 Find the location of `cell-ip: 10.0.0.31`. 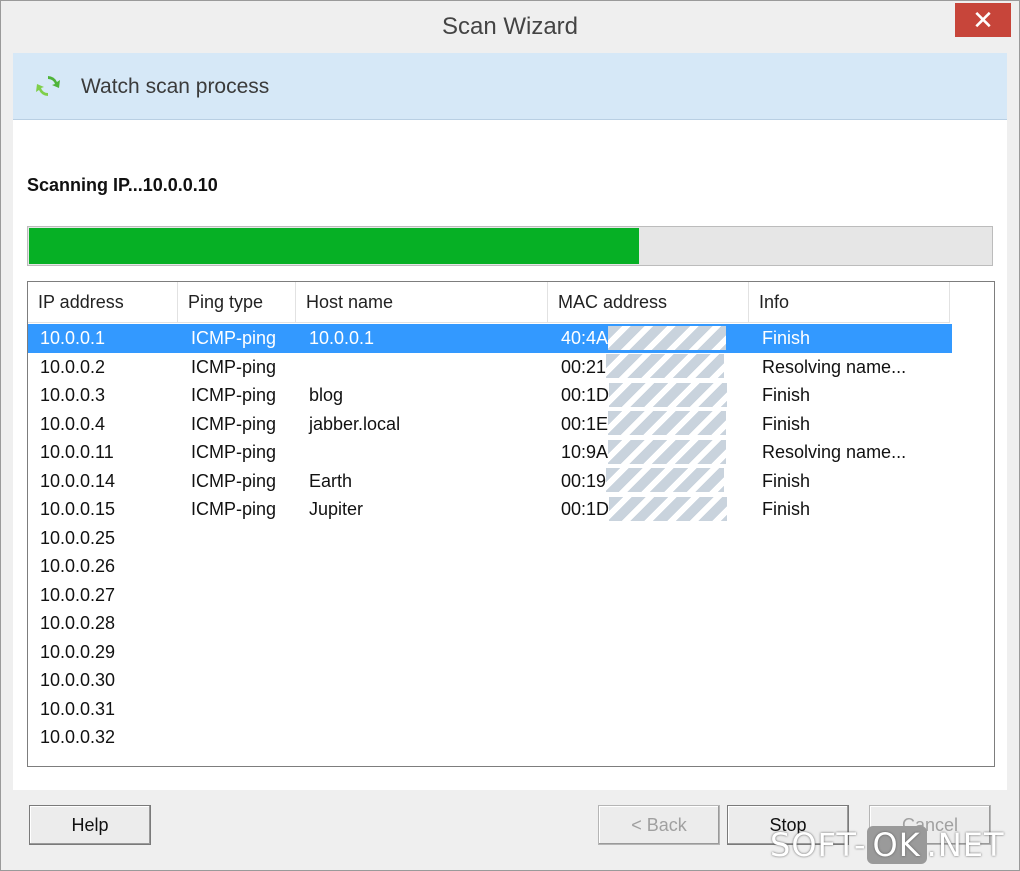

cell-ip: 10.0.0.31 is located at coordinates (77, 709).